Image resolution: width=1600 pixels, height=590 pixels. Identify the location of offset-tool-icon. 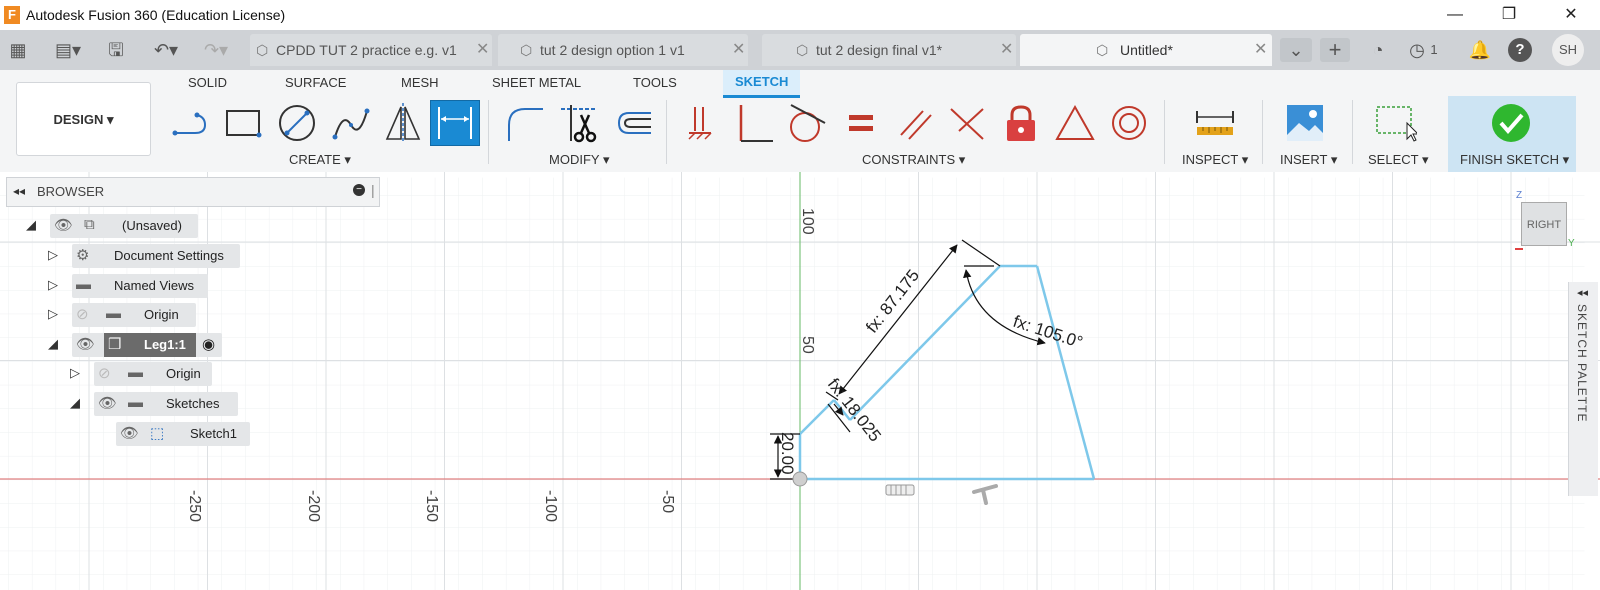
(633, 123).